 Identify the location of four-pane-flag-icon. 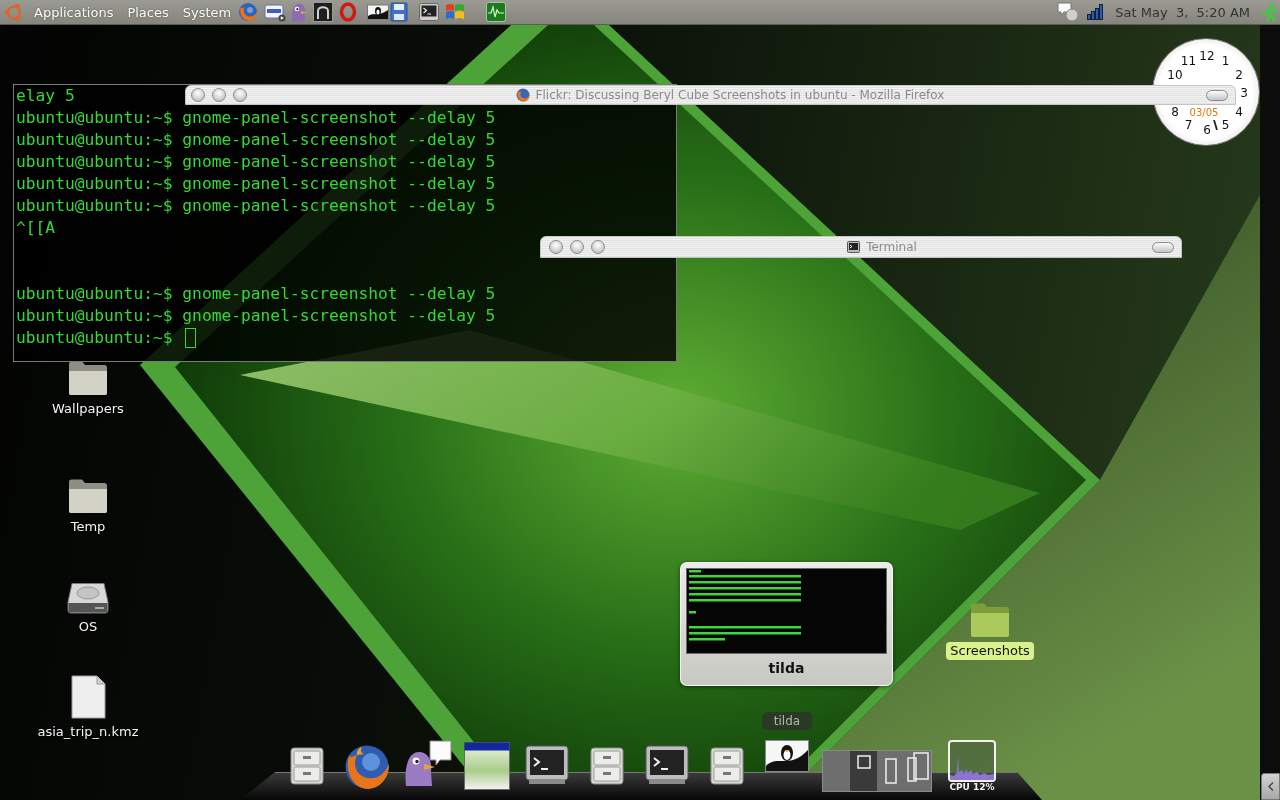
(455, 12).